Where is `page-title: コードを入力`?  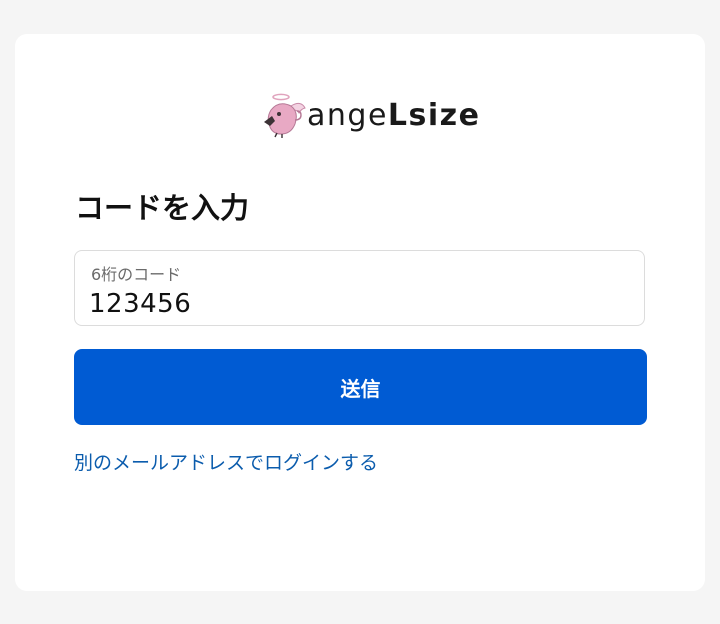
page-title: コードを入力 is located at coordinates (162, 208).